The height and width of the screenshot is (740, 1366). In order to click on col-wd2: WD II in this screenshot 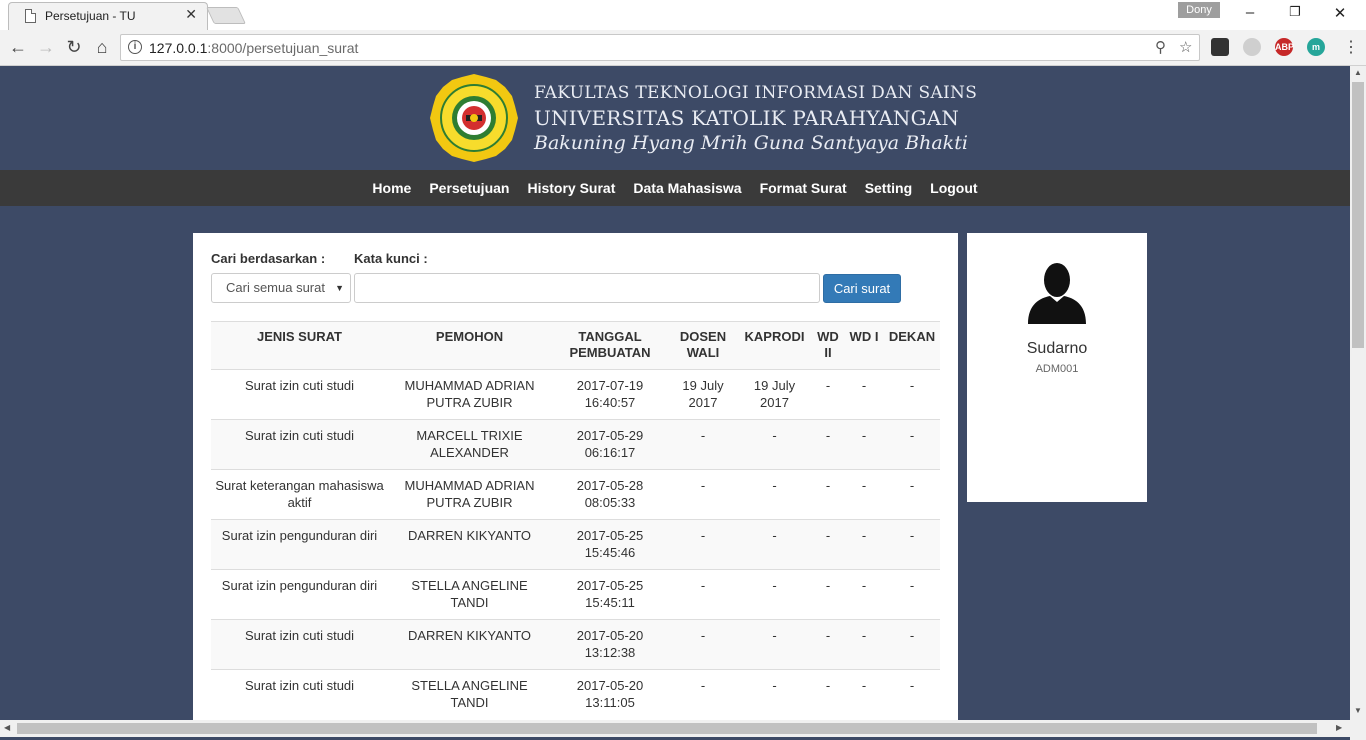, I will do `click(828, 345)`.